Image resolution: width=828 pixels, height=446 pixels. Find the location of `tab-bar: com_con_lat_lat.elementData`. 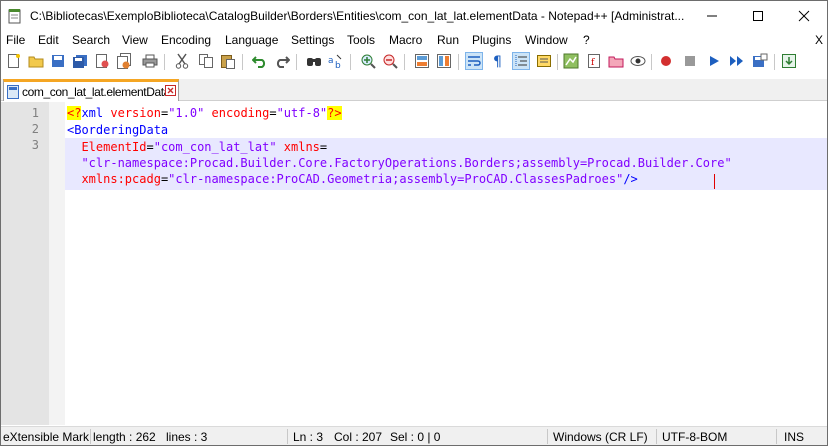

tab-bar: com_con_lat_lat.elementData is located at coordinates (414, 90).